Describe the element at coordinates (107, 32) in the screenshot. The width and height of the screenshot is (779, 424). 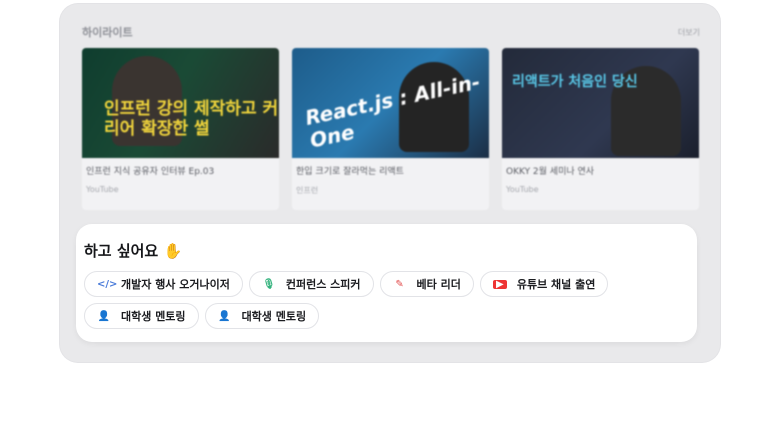
I see `highlight-title: 하이라이트` at that location.